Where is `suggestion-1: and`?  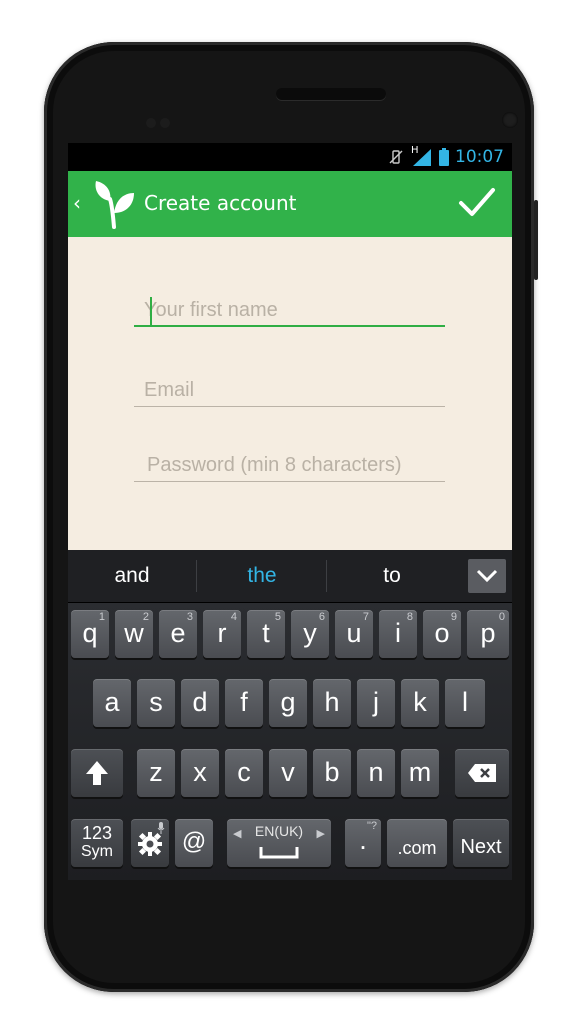
suggestion-1: and is located at coordinates (132, 576).